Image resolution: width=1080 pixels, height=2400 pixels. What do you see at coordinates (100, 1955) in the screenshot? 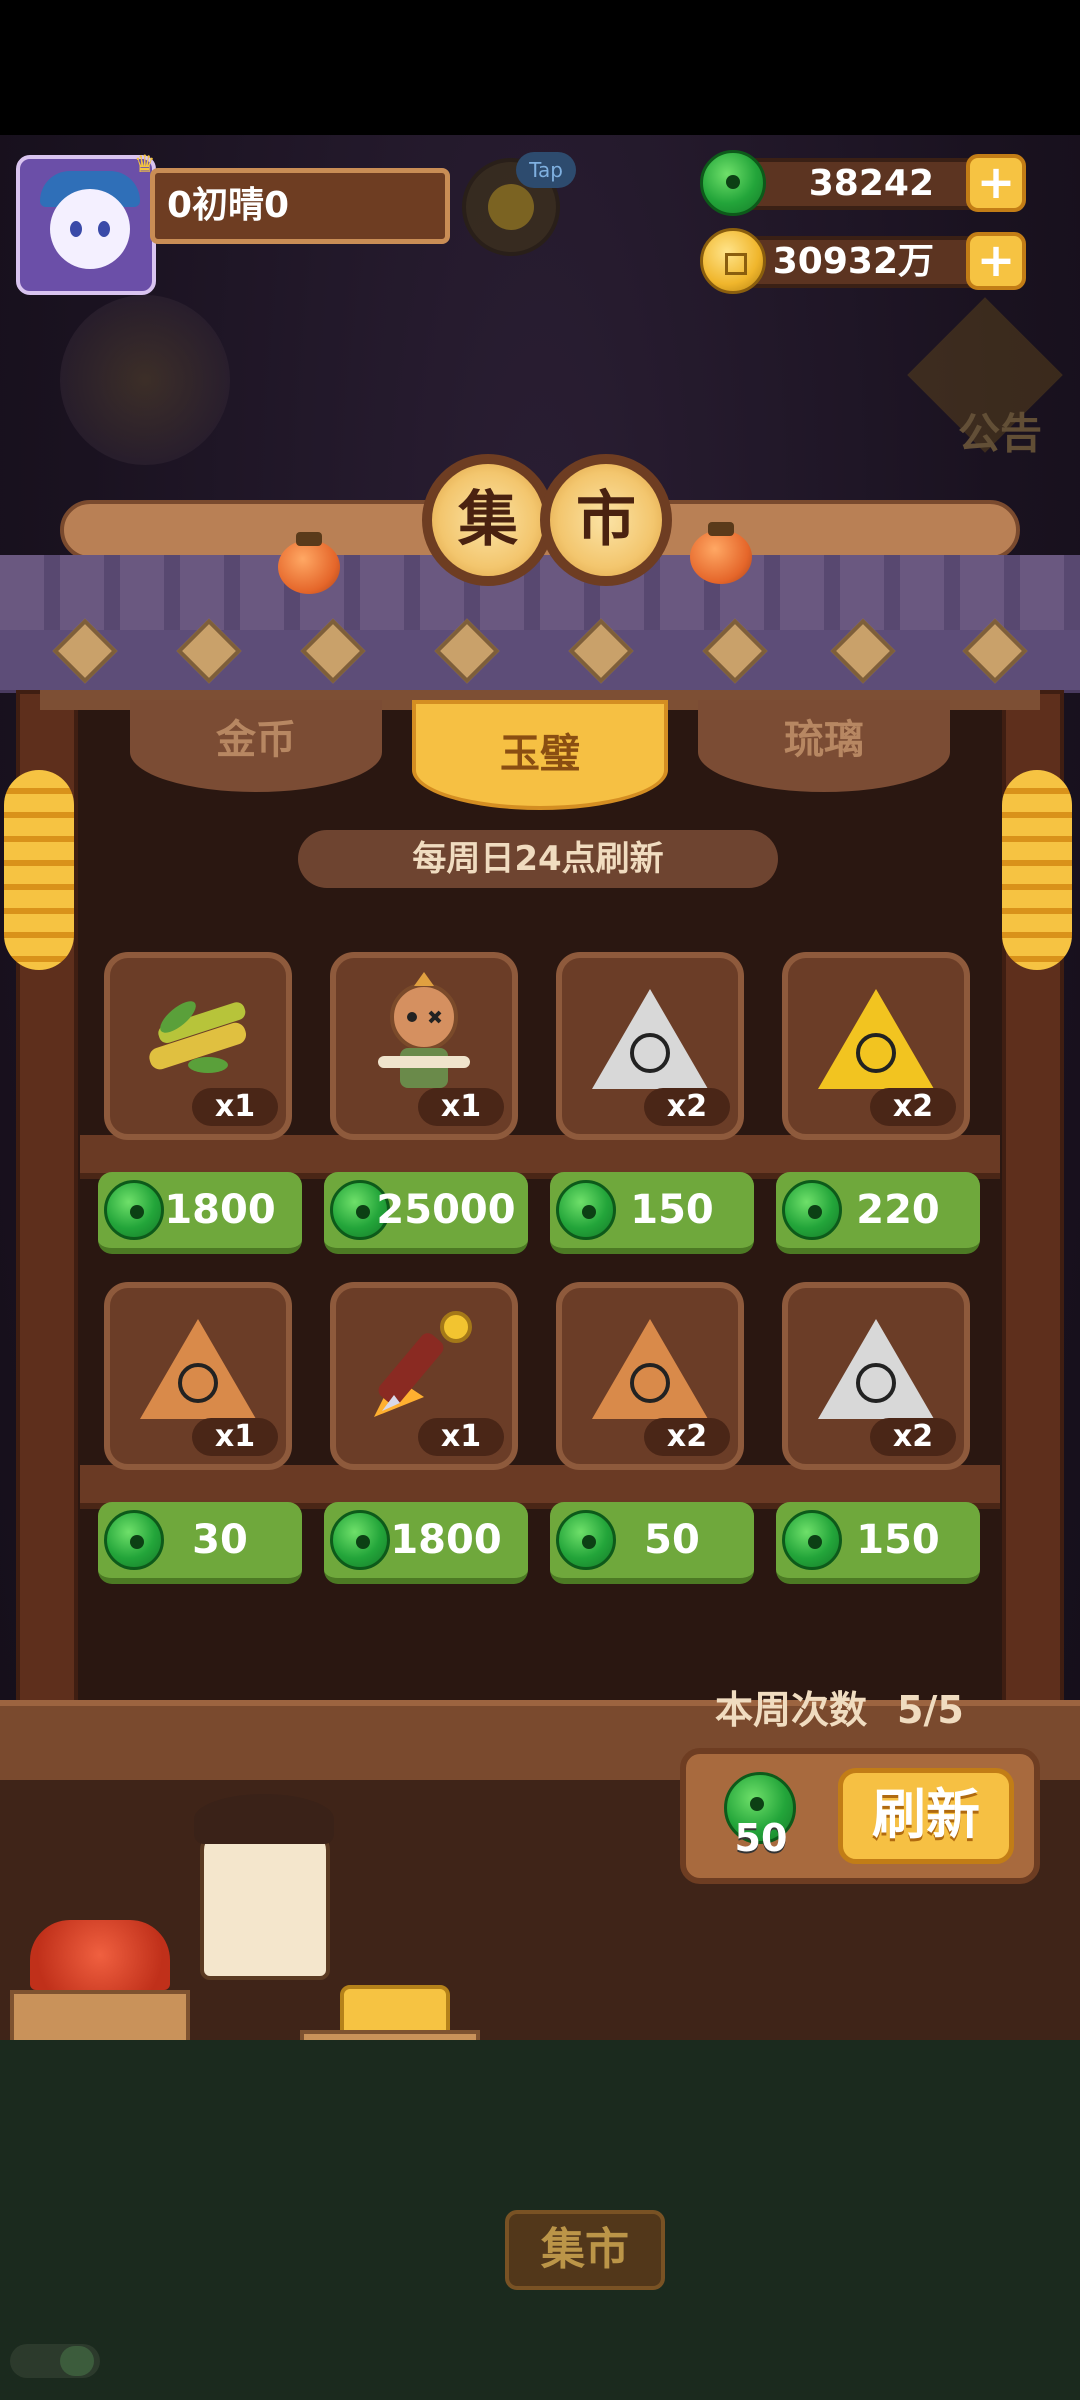
I see `berries-icon` at bounding box center [100, 1955].